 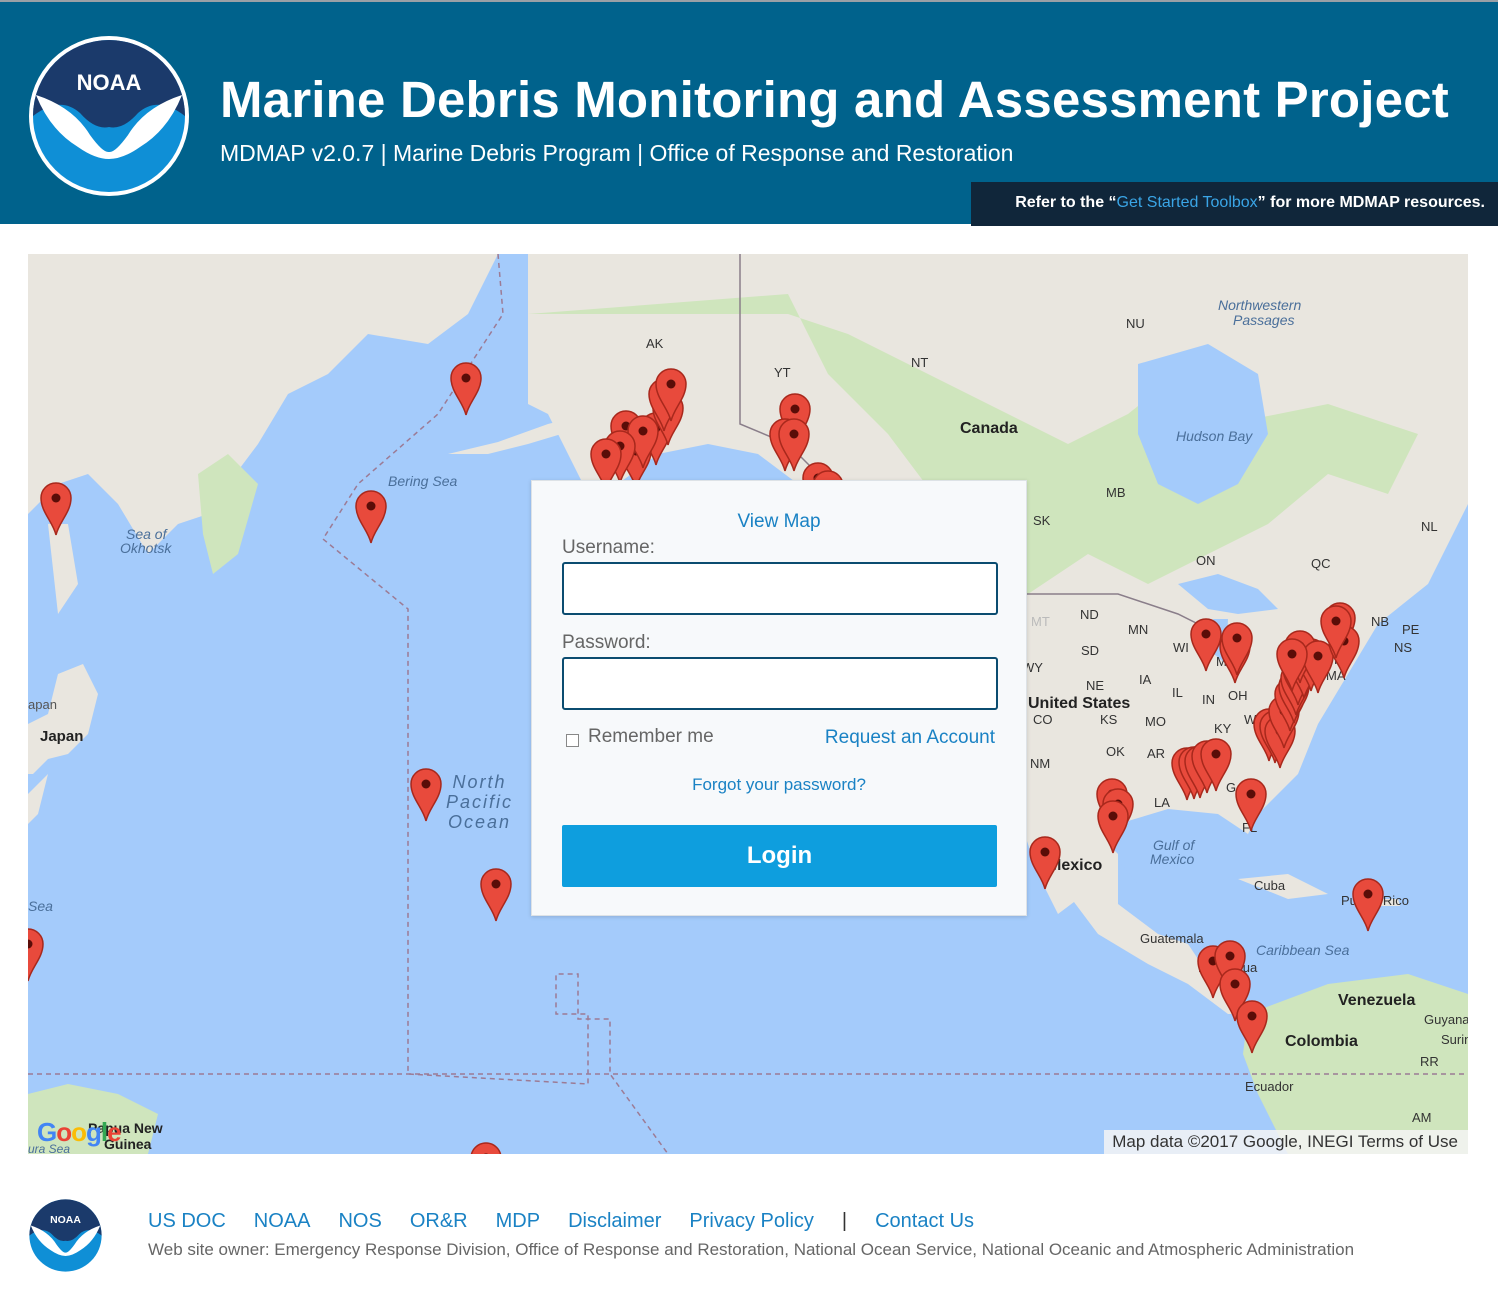 What do you see at coordinates (1206, 560) in the screenshot?
I see `label-on: ON` at bounding box center [1206, 560].